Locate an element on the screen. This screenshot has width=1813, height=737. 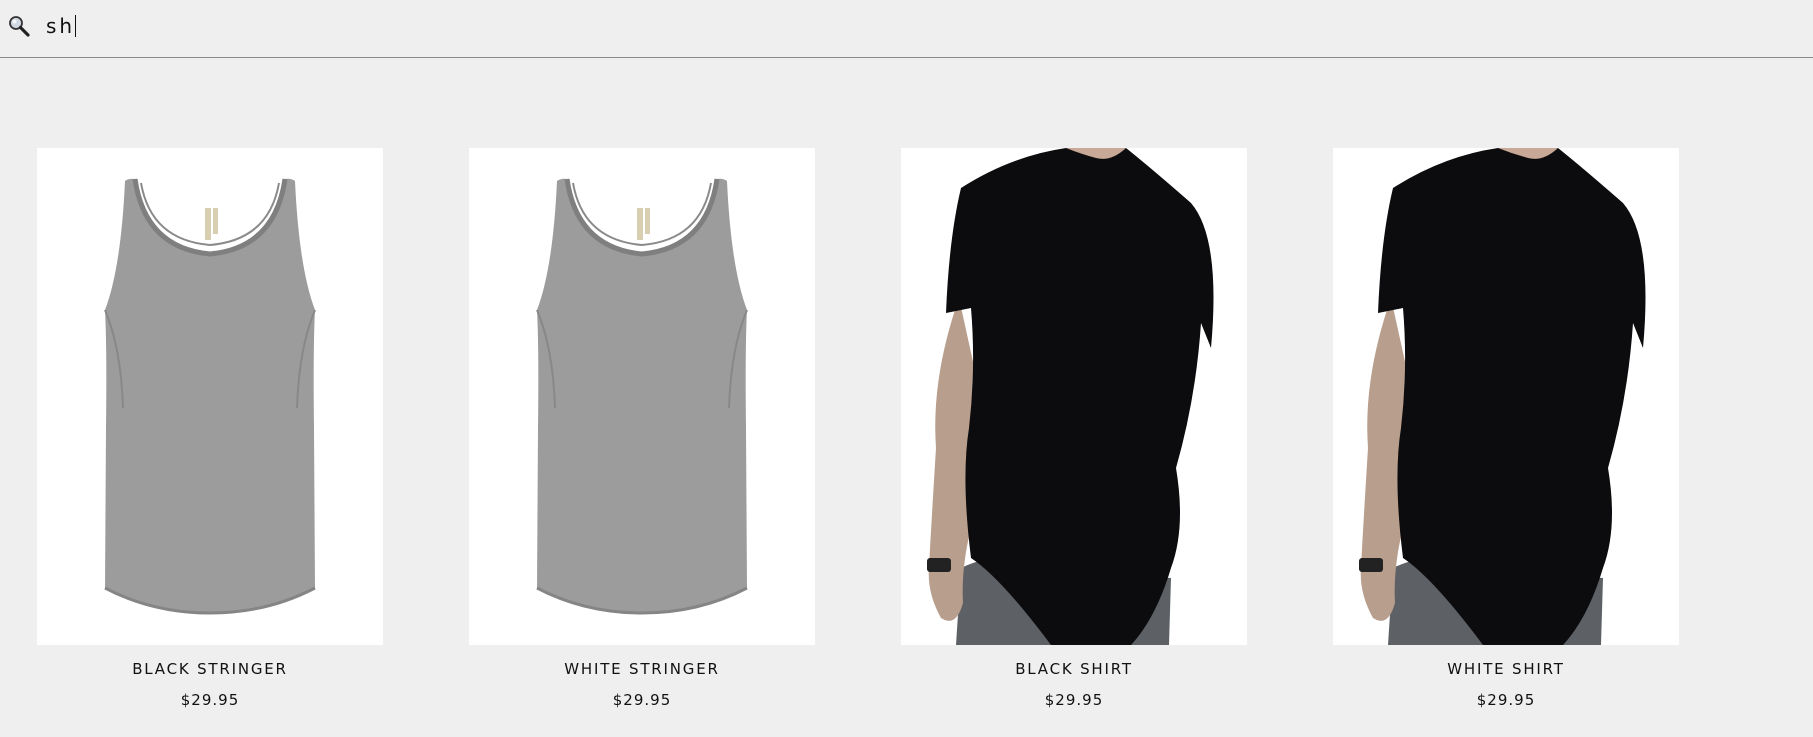
product-name: BLACK STRINGER is located at coordinates (210, 669).